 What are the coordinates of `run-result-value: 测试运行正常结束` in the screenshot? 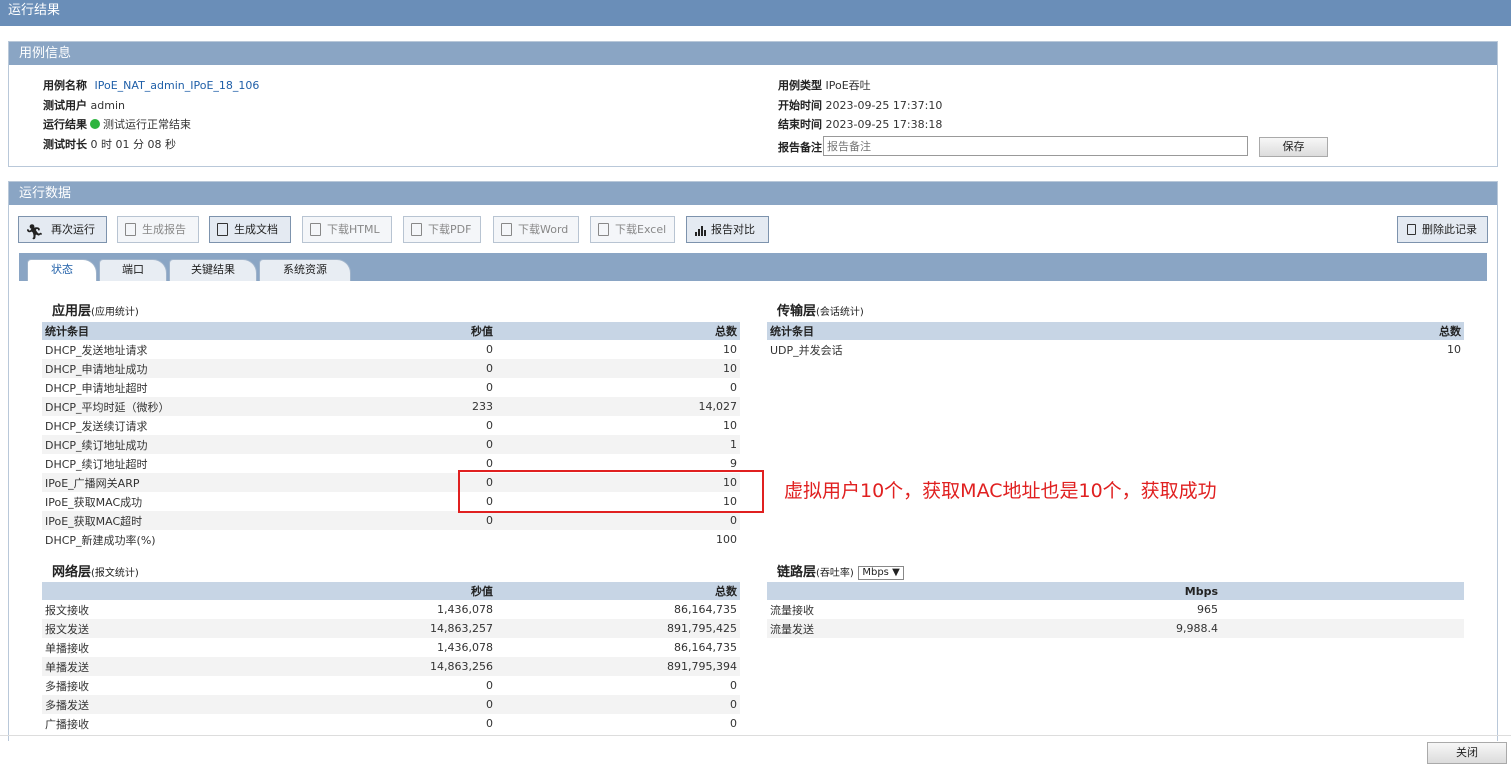 It's located at (147, 124).